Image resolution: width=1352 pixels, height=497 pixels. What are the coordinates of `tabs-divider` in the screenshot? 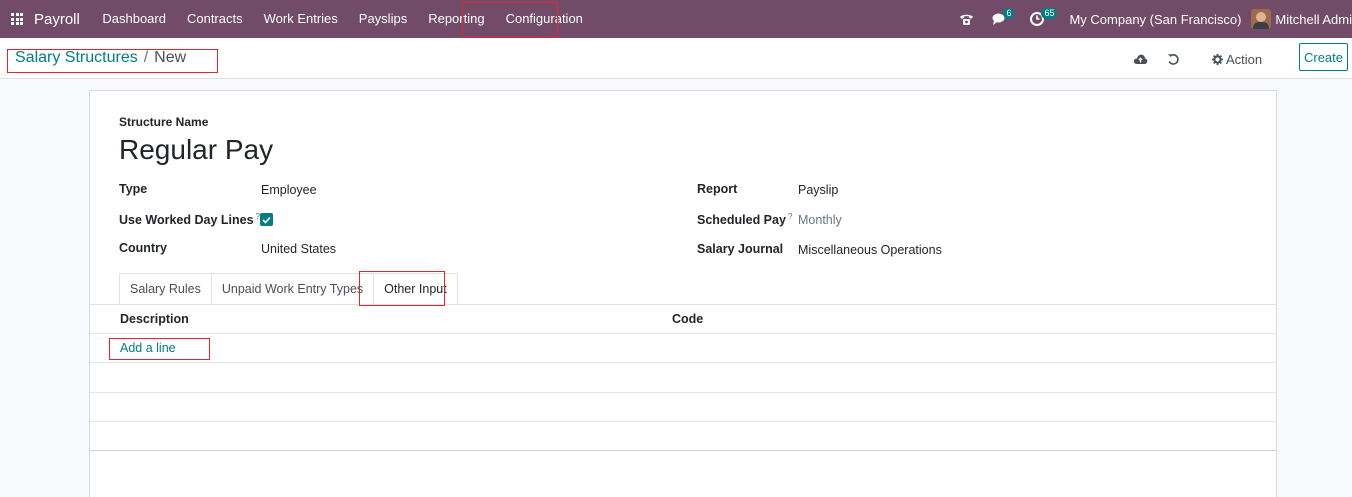 It's located at (683, 304).